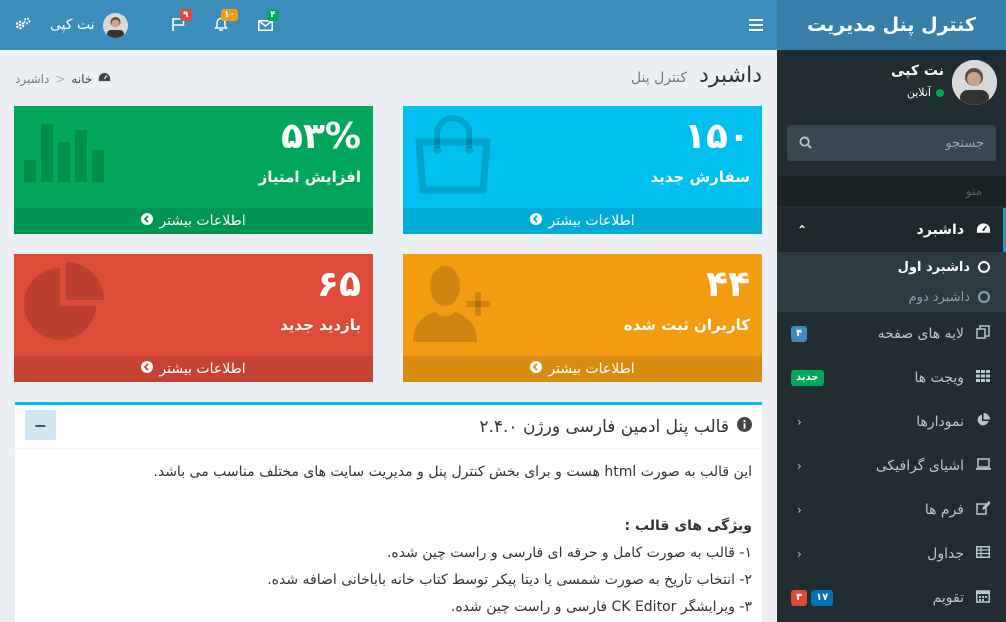 Image resolution: width=1006 pixels, height=622 pixels. What do you see at coordinates (974, 82) in the screenshot?
I see `user-avatar` at bounding box center [974, 82].